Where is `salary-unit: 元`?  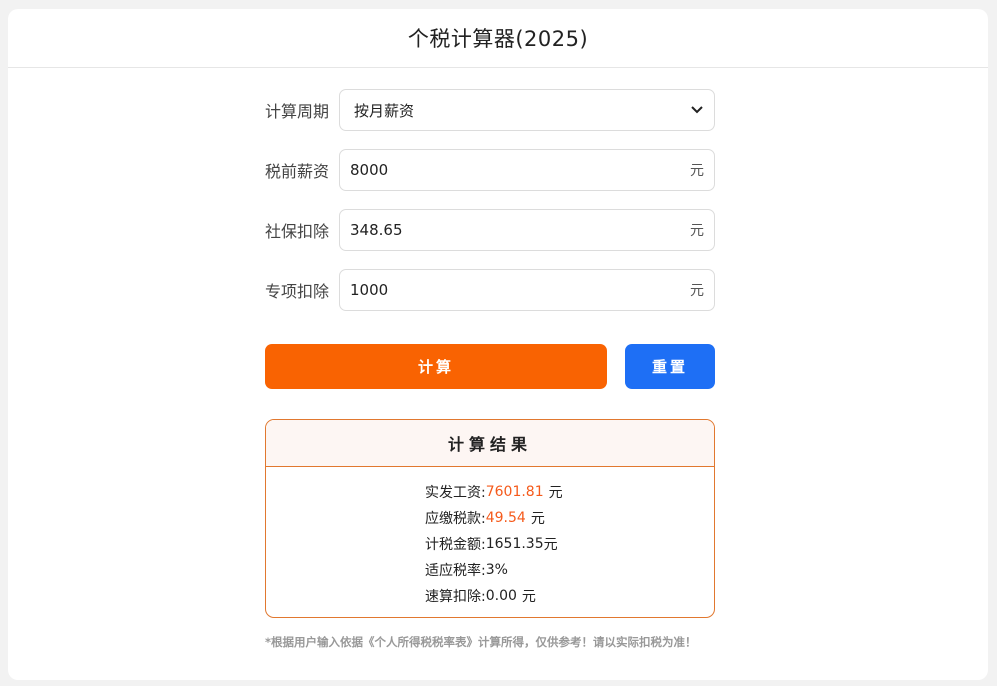 salary-unit: 元 is located at coordinates (697, 171).